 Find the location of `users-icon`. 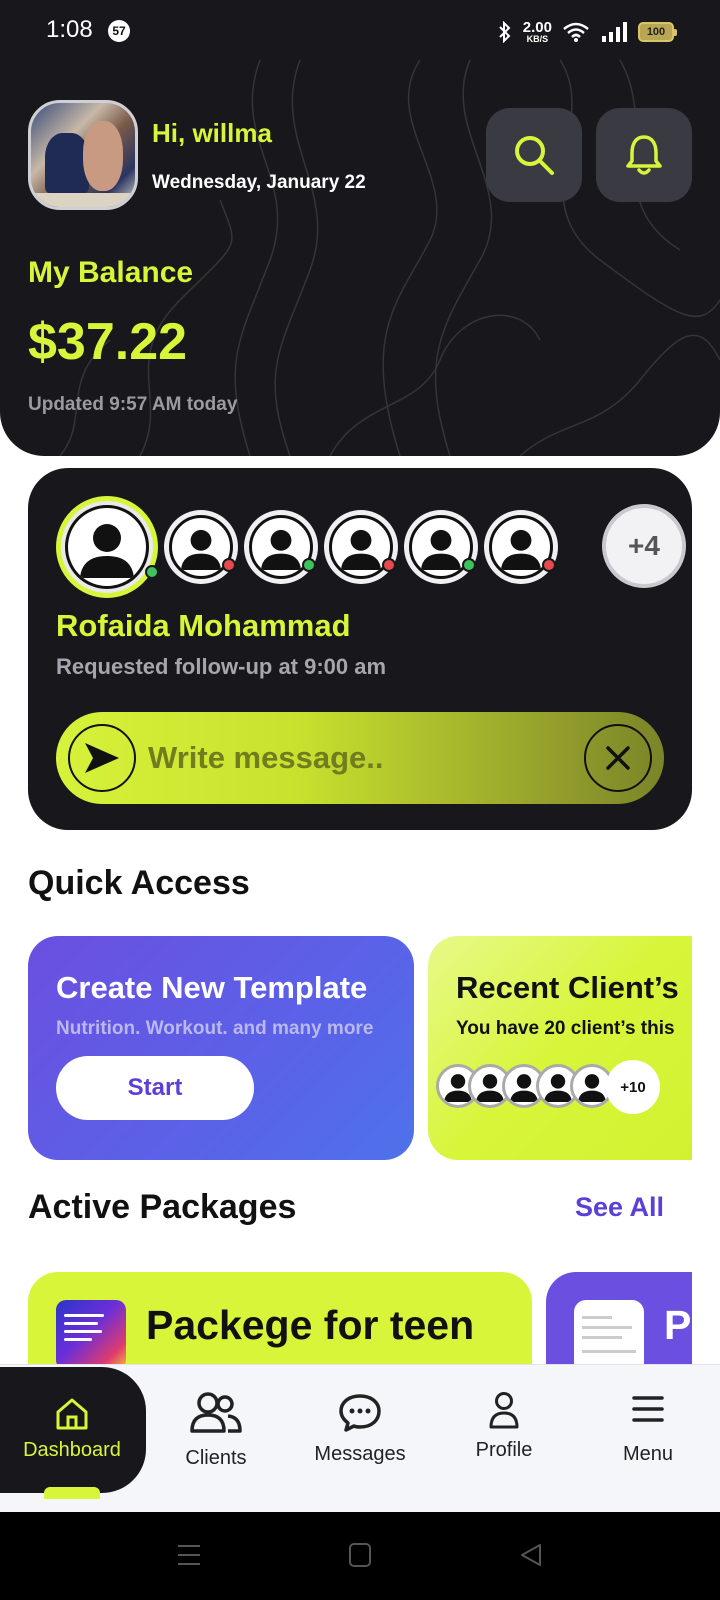

users-icon is located at coordinates (216, 1412).